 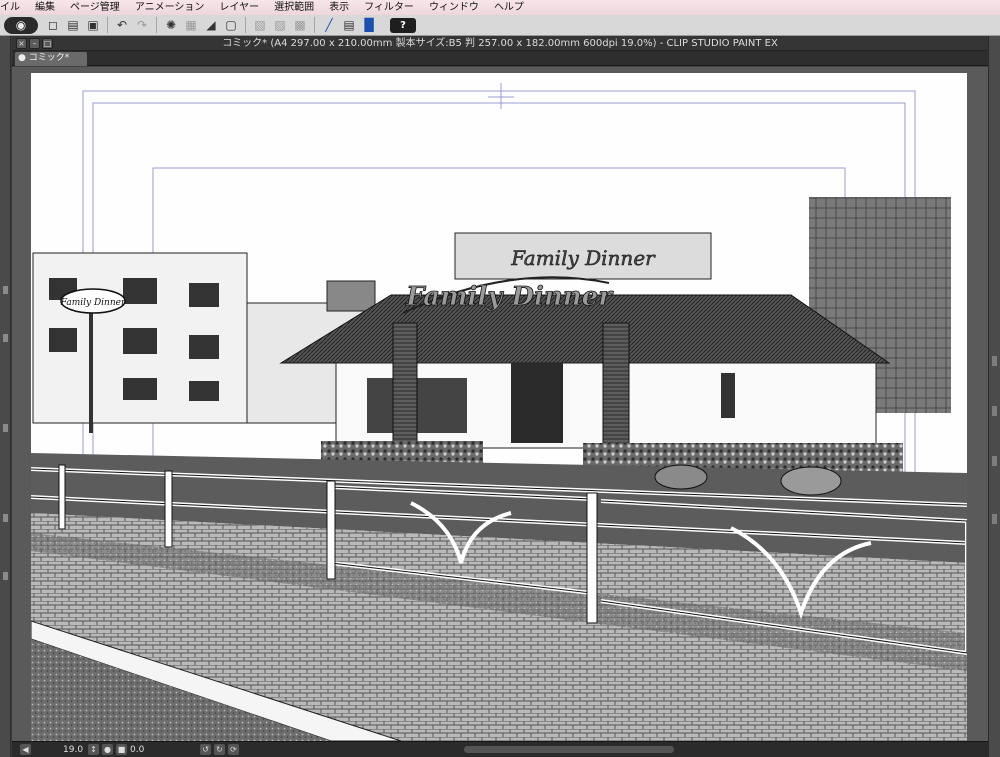 I want to click on new-file-icon: ◻, so click(x=53, y=25).